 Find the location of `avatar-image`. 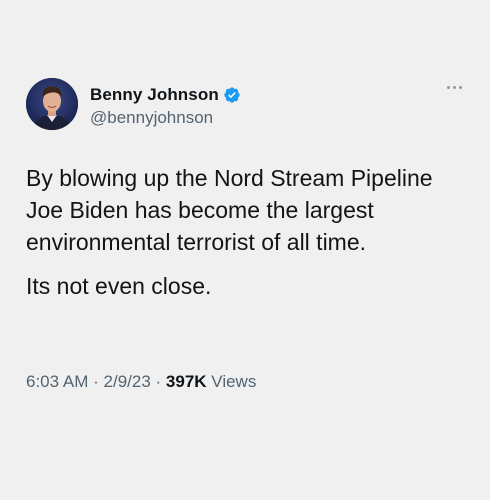

avatar-image is located at coordinates (52, 104).